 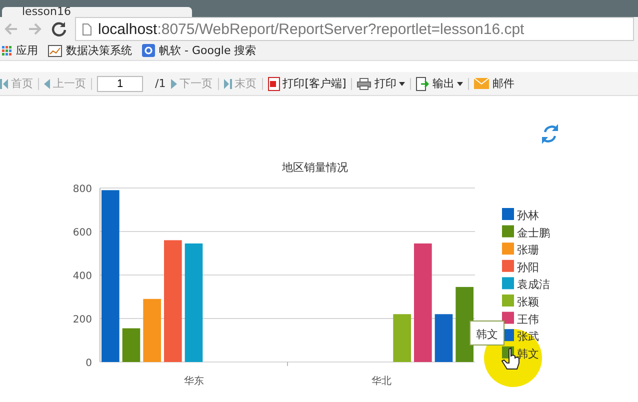 I want to click on axis-tick-label: 400, so click(x=82, y=276).